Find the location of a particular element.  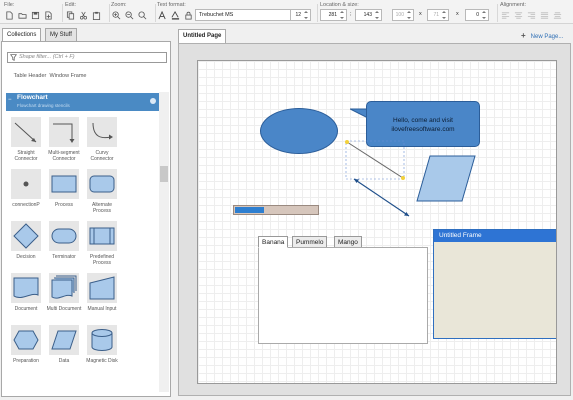

copy-icon is located at coordinates (70, 15).